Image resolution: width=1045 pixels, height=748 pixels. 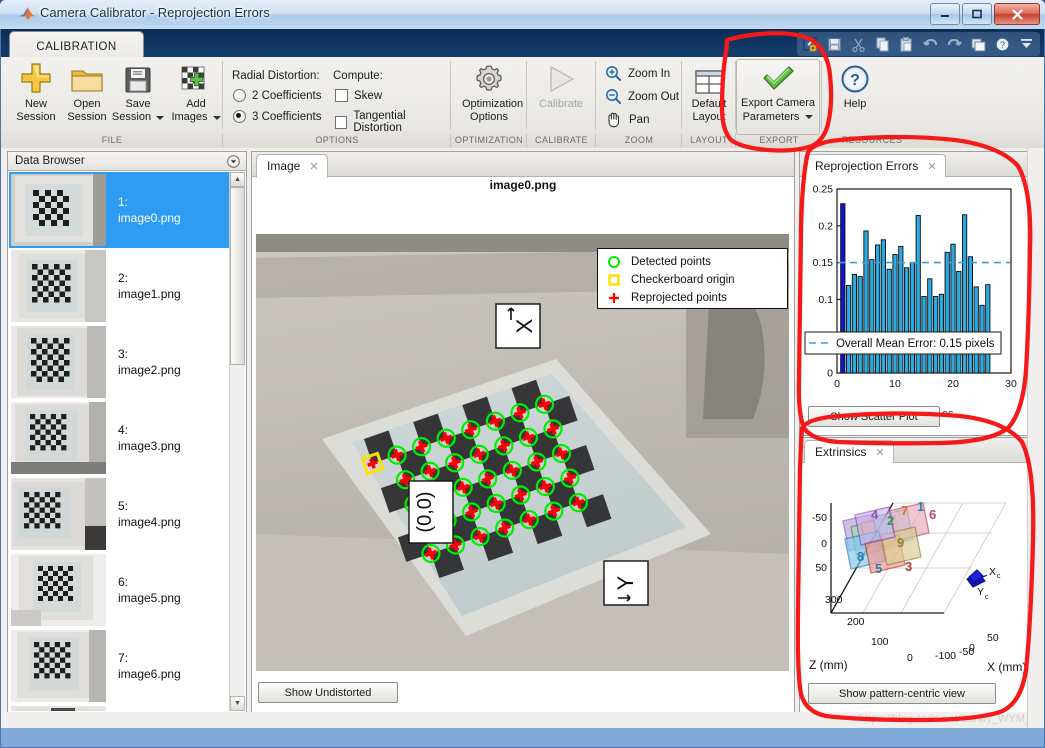 What do you see at coordinates (127, 514) in the screenshot?
I see `list-item: 5: image4.png` at bounding box center [127, 514].